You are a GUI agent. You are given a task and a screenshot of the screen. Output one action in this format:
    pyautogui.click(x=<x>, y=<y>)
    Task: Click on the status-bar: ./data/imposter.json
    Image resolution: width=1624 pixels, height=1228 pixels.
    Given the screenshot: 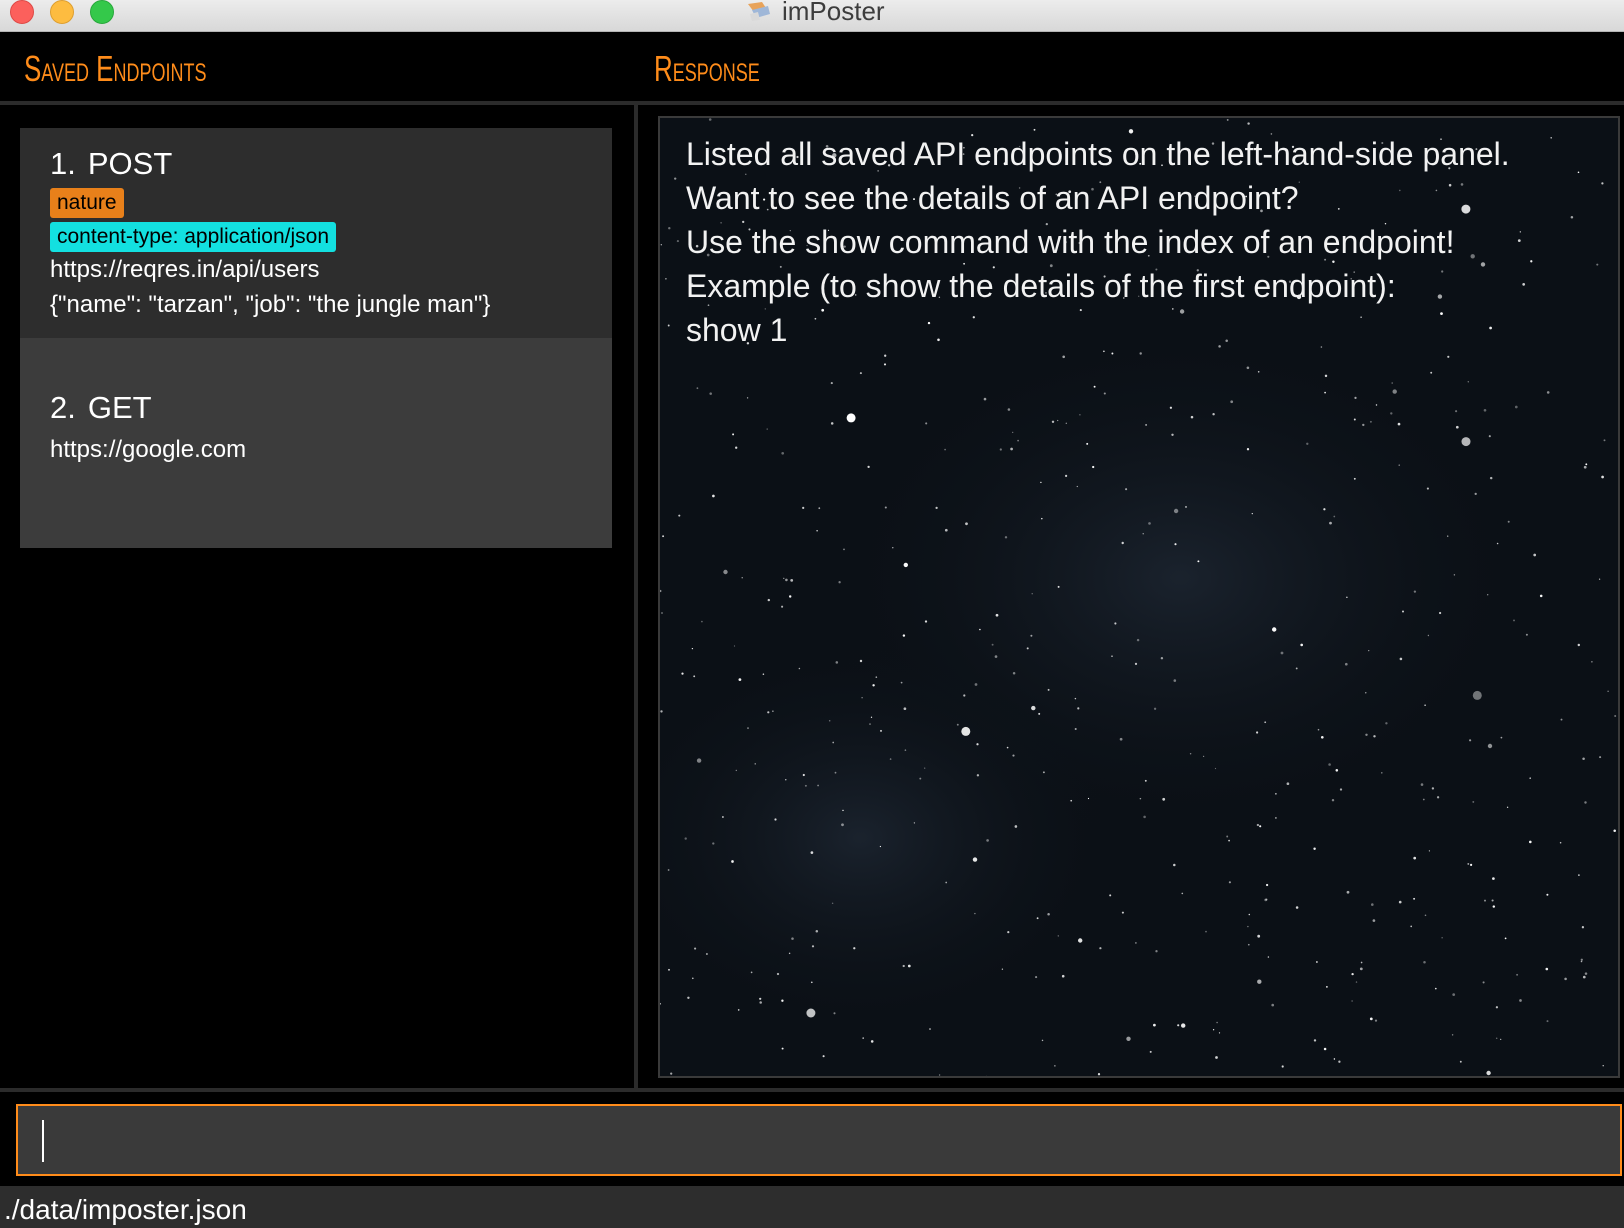 What is the action you would take?
    pyautogui.click(x=812, y=1207)
    